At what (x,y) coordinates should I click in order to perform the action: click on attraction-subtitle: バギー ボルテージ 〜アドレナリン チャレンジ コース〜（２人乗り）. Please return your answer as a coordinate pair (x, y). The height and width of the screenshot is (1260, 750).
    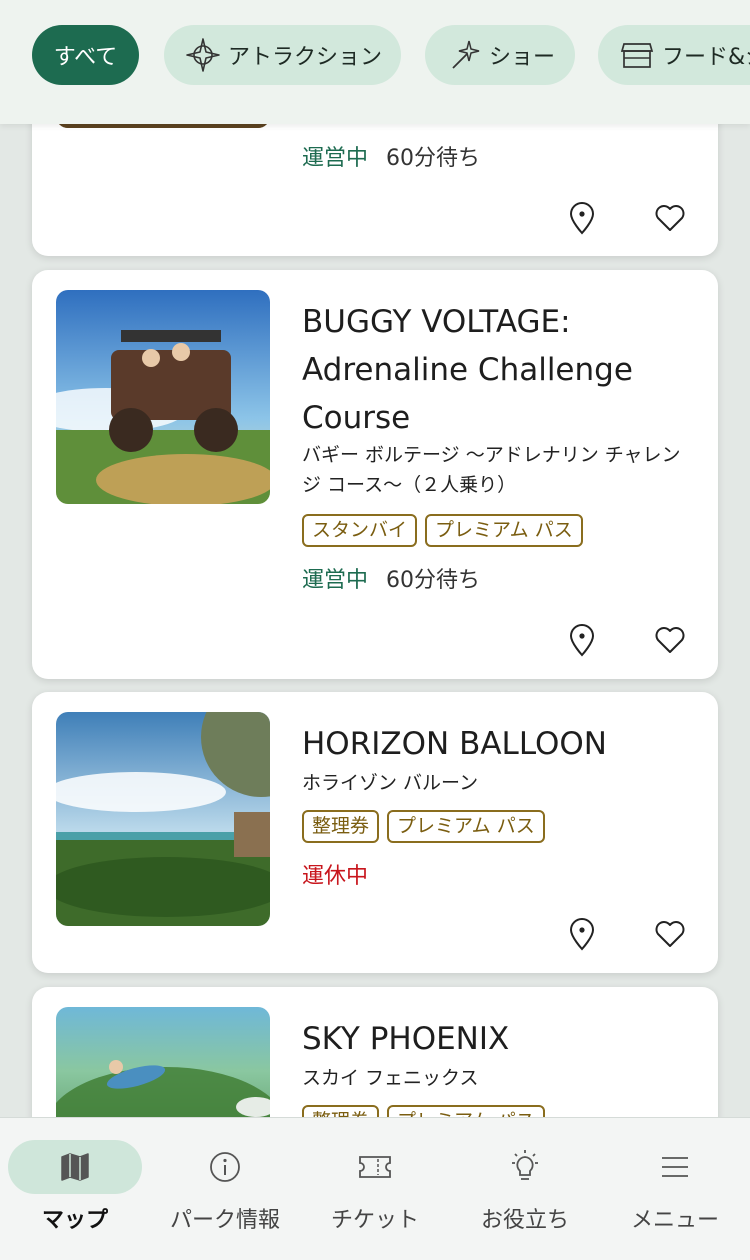
    Looking at the image, I should click on (491, 470).